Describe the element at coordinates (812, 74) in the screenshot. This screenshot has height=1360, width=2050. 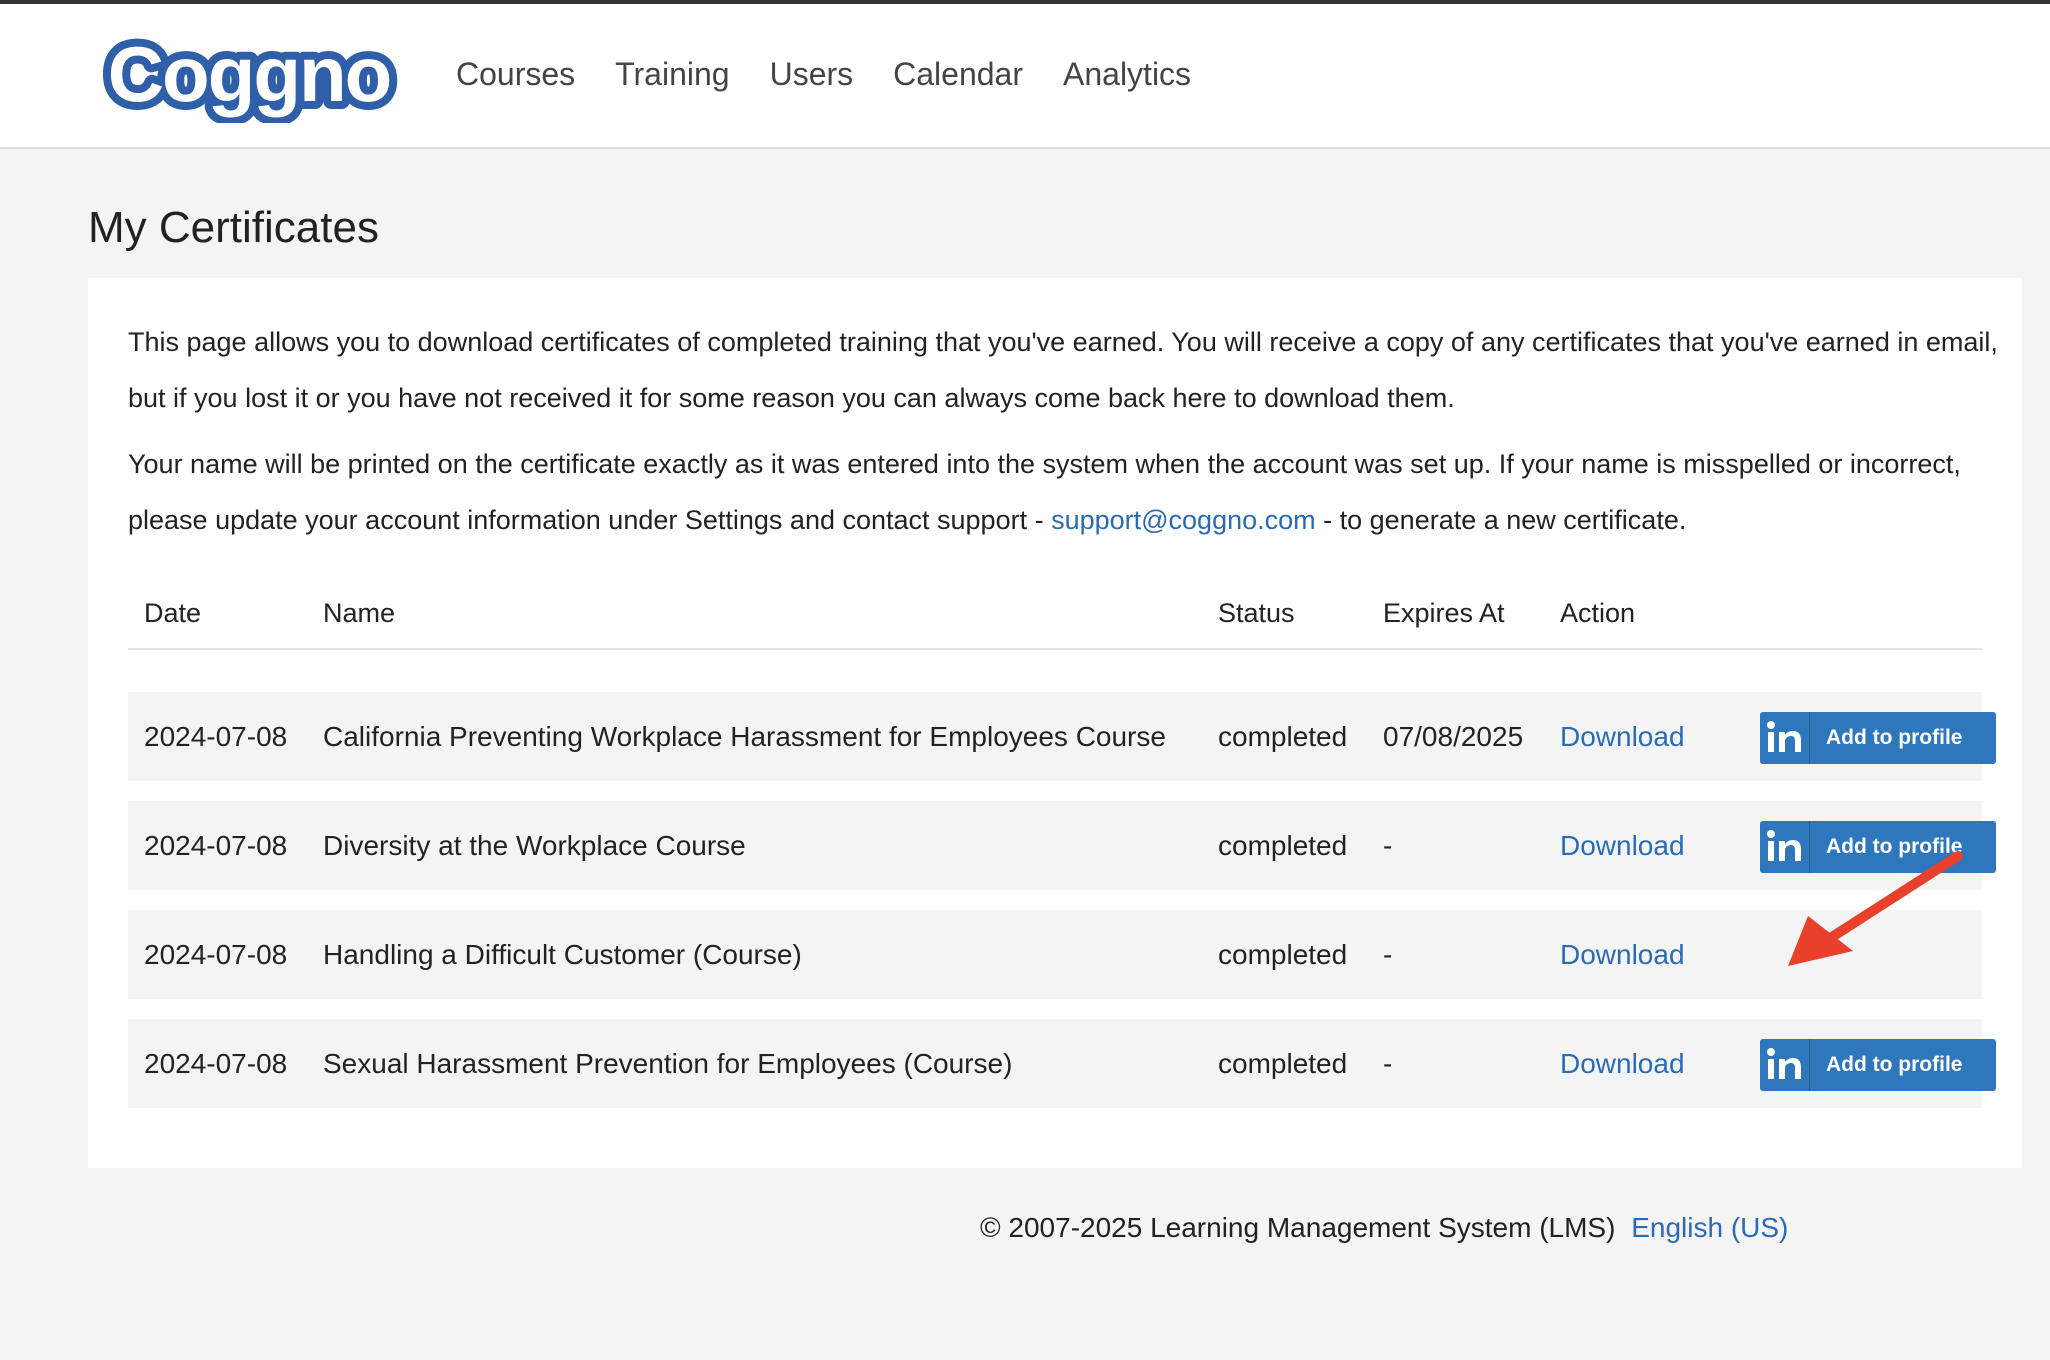
I see `nav-users: Users` at that location.